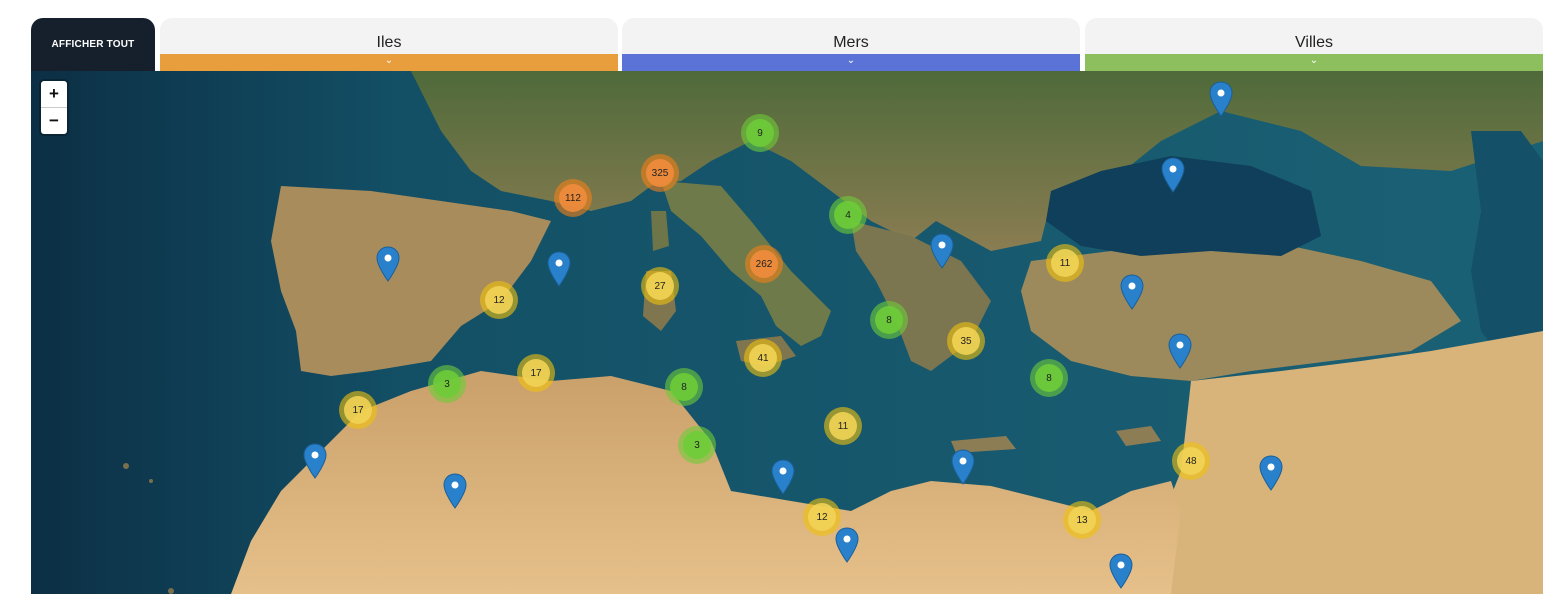  I want to click on marker-cluster: 112, so click(573, 198).